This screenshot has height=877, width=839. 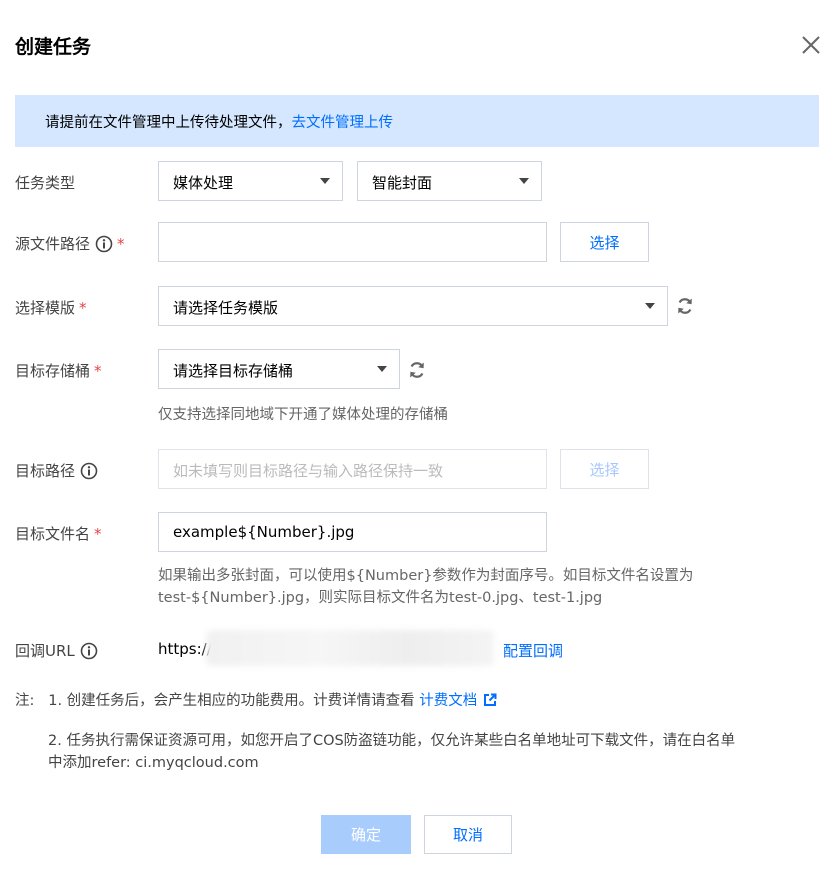 What do you see at coordinates (533, 650) in the screenshot?
I see `configure-callback-link: 配置回调` at bounding box center [533, 650].